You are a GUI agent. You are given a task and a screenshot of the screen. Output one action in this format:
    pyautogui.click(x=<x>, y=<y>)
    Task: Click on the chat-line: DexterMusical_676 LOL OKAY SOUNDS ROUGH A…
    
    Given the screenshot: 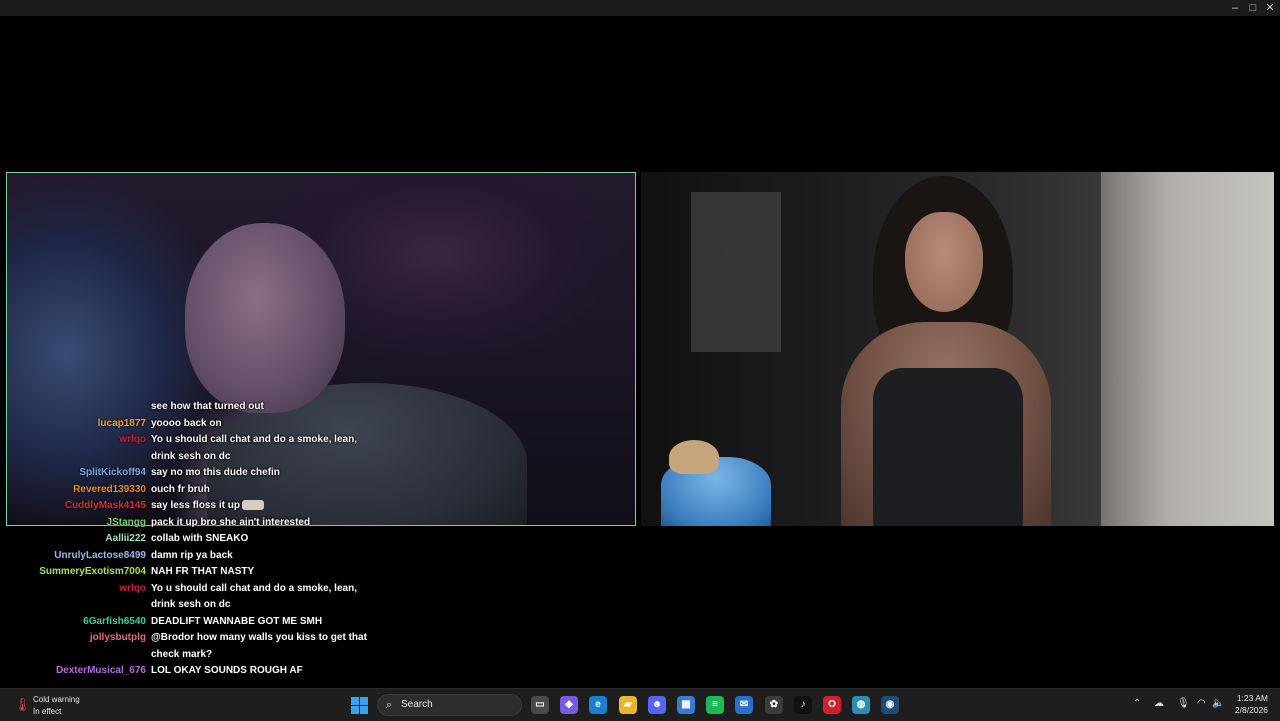 What is the action you would take?
    pyautogui.click(x=190, y=672)
    